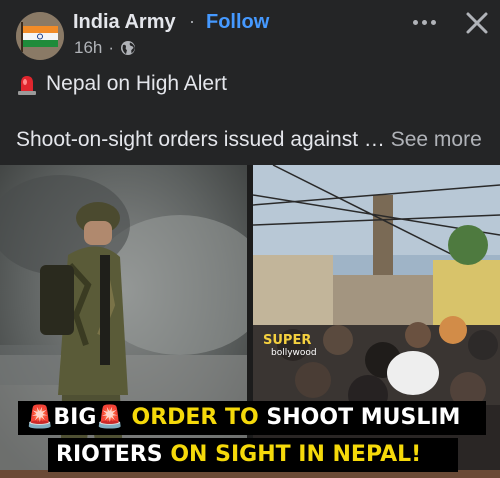 This screenshot has height=478, width=500. What do you see at coordinates (363, 417) in the screenshot?
I see `caption-shoot: SHOOT MUSLIM` at bounding box center [363, 417].